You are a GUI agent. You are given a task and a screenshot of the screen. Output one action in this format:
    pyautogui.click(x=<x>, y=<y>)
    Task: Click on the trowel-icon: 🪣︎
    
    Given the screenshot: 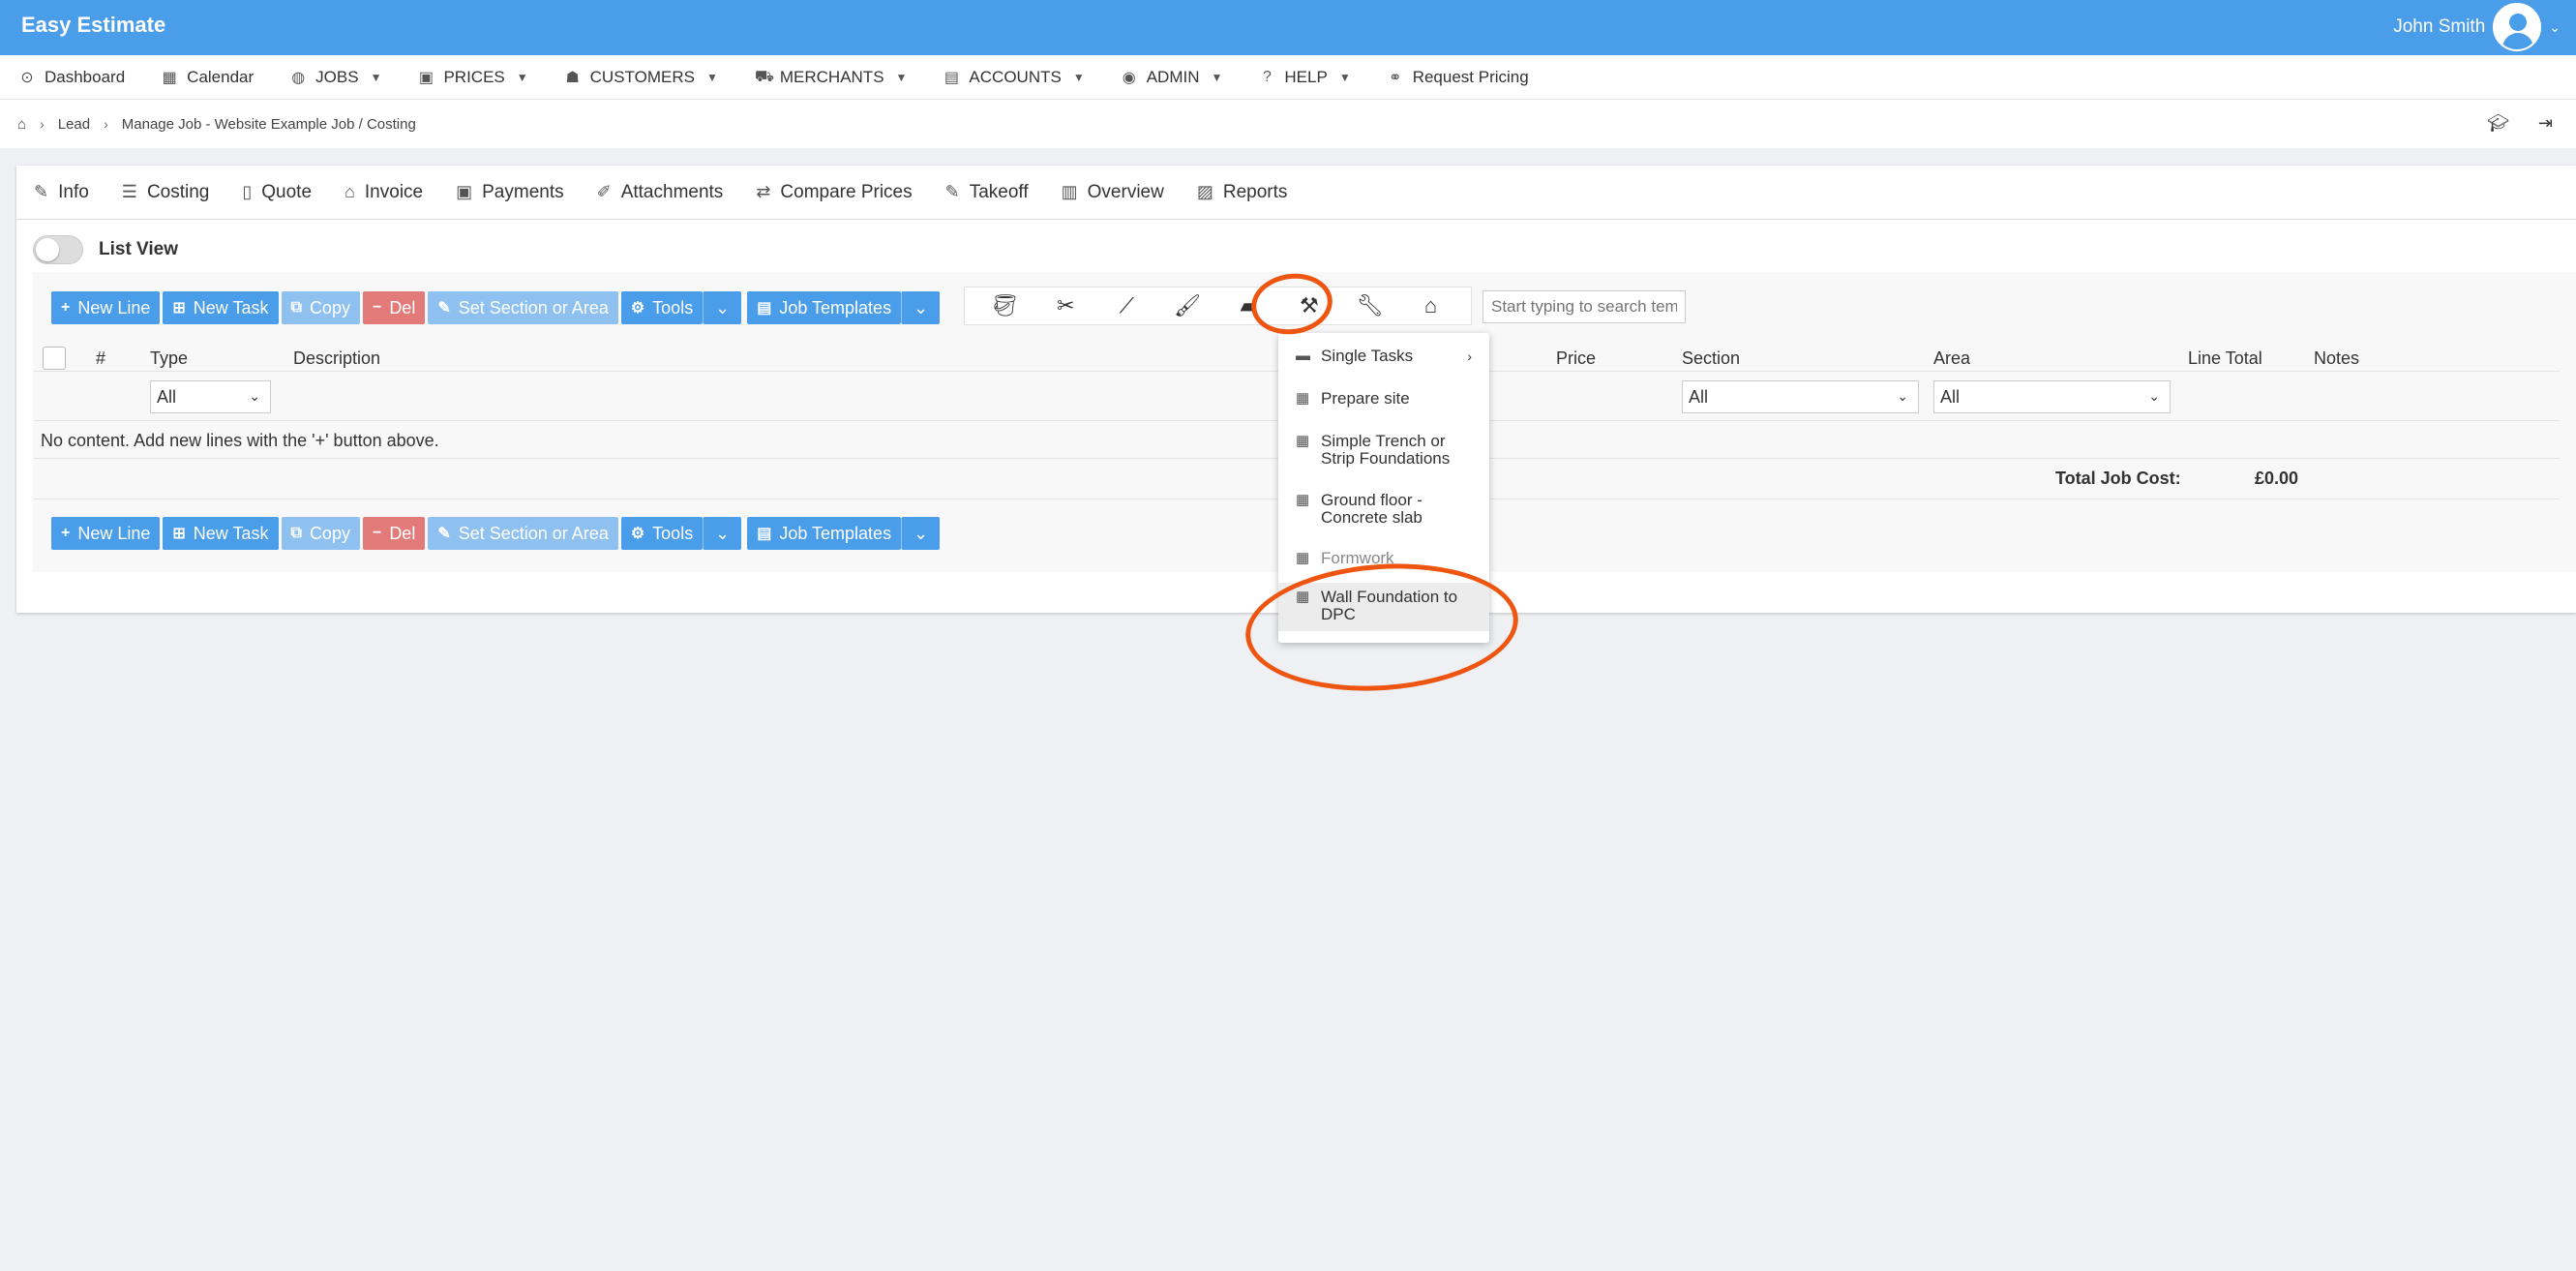 What is the action you would take?
    pyautogui.click(x=1004, y=305)
    